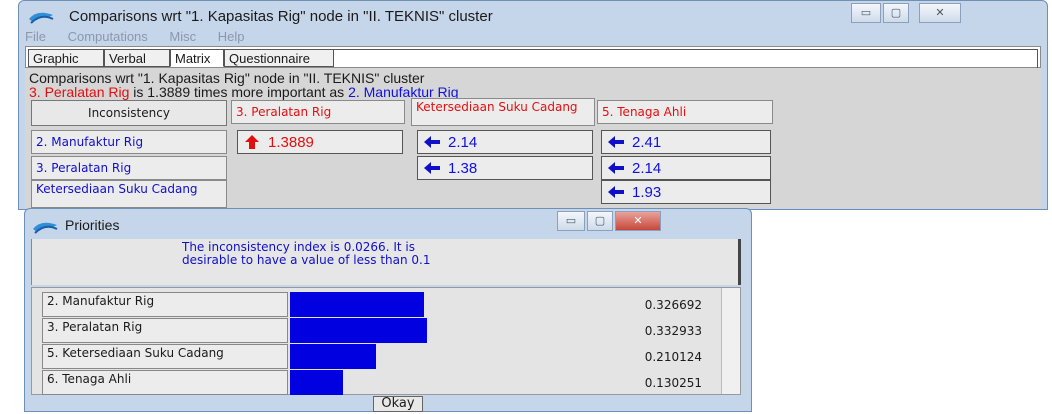  I want to click on summary-subject: 3. Peralatan Rig, so click(79, 92).